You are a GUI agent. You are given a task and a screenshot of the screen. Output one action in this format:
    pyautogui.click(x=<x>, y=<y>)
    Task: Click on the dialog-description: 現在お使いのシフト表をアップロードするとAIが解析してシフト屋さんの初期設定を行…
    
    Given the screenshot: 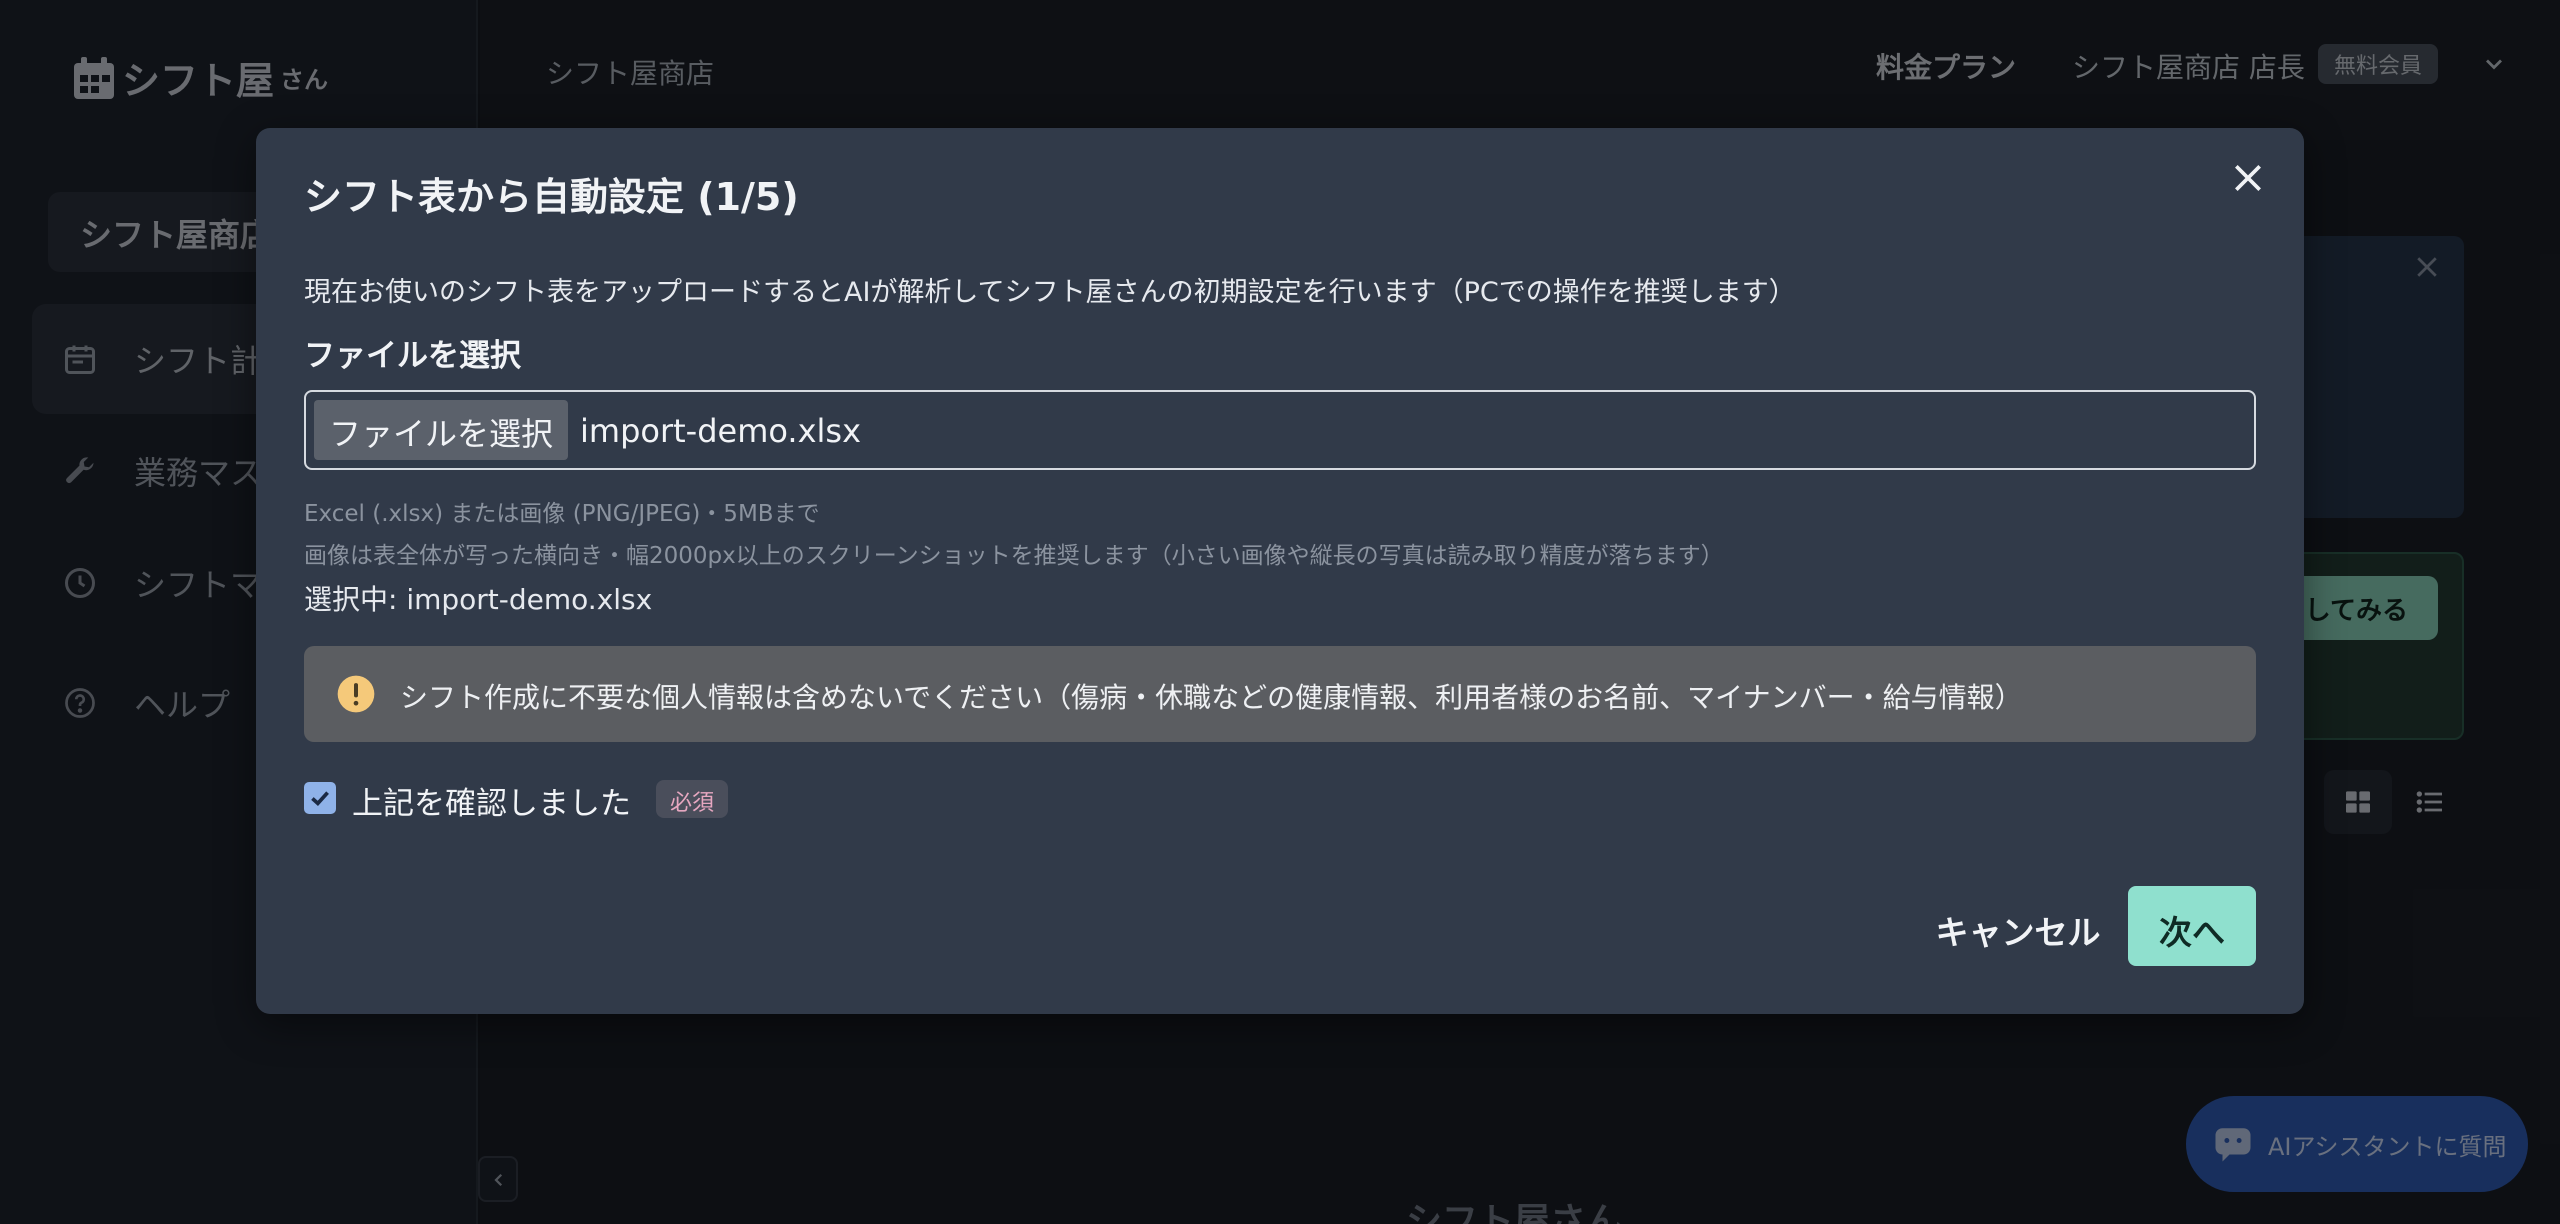 What is the action you would take?
    pyautogui.click(x=1050, y=292)
    